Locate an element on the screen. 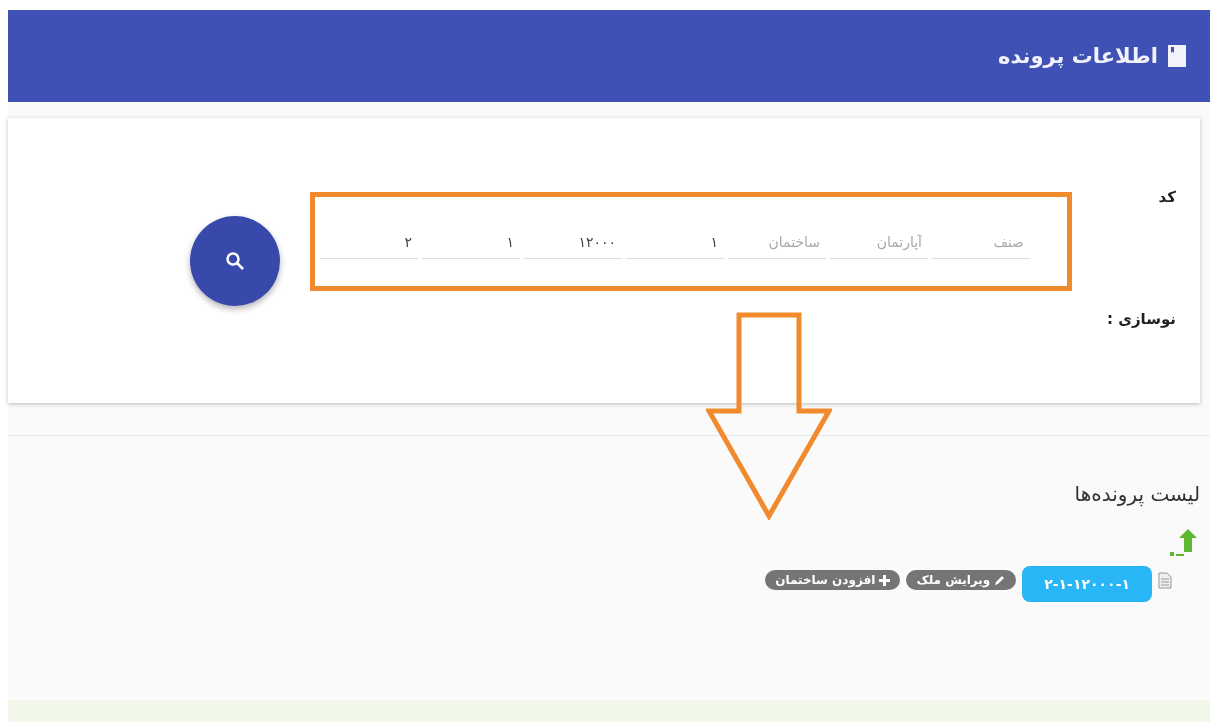 The width and height of the screenshot is (1210, 722). input-field: ۲ is located at coordinates (369, 242).